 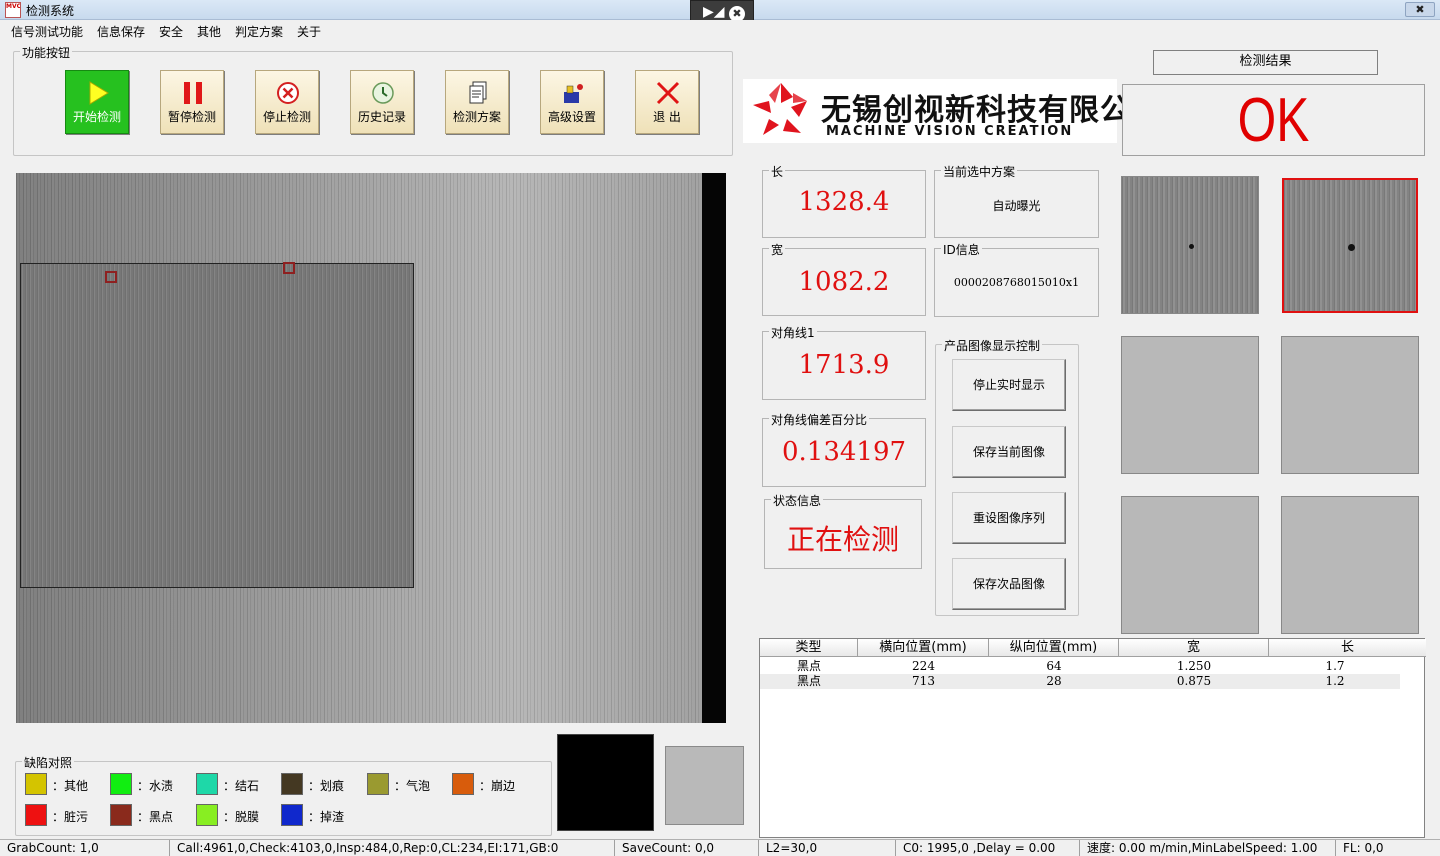 What do you see at coordinates (1054, 681) in the screenshot?
I see `cell-y: 28` at bounding box center [1054, 681].